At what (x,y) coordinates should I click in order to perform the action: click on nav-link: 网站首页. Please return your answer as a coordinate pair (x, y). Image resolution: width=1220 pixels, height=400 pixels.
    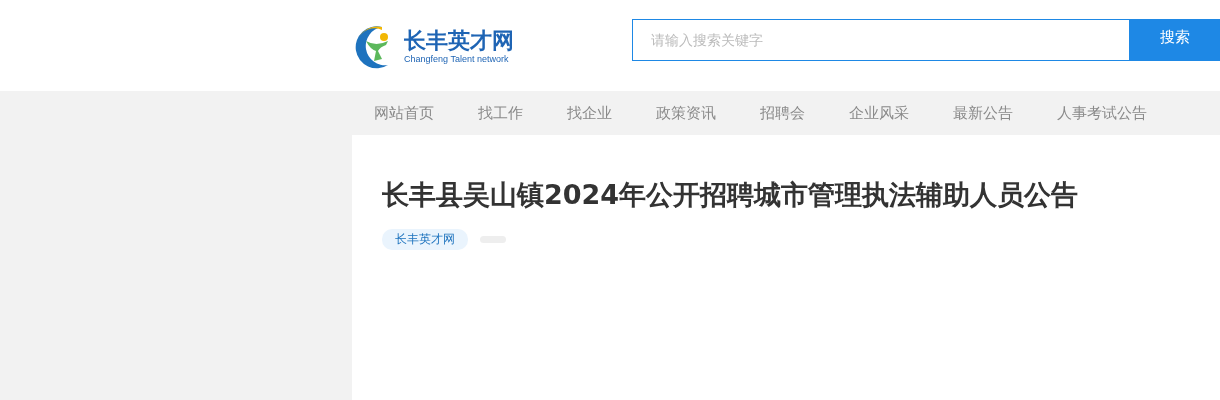
    Looking at the image, I should click on (404, 113).